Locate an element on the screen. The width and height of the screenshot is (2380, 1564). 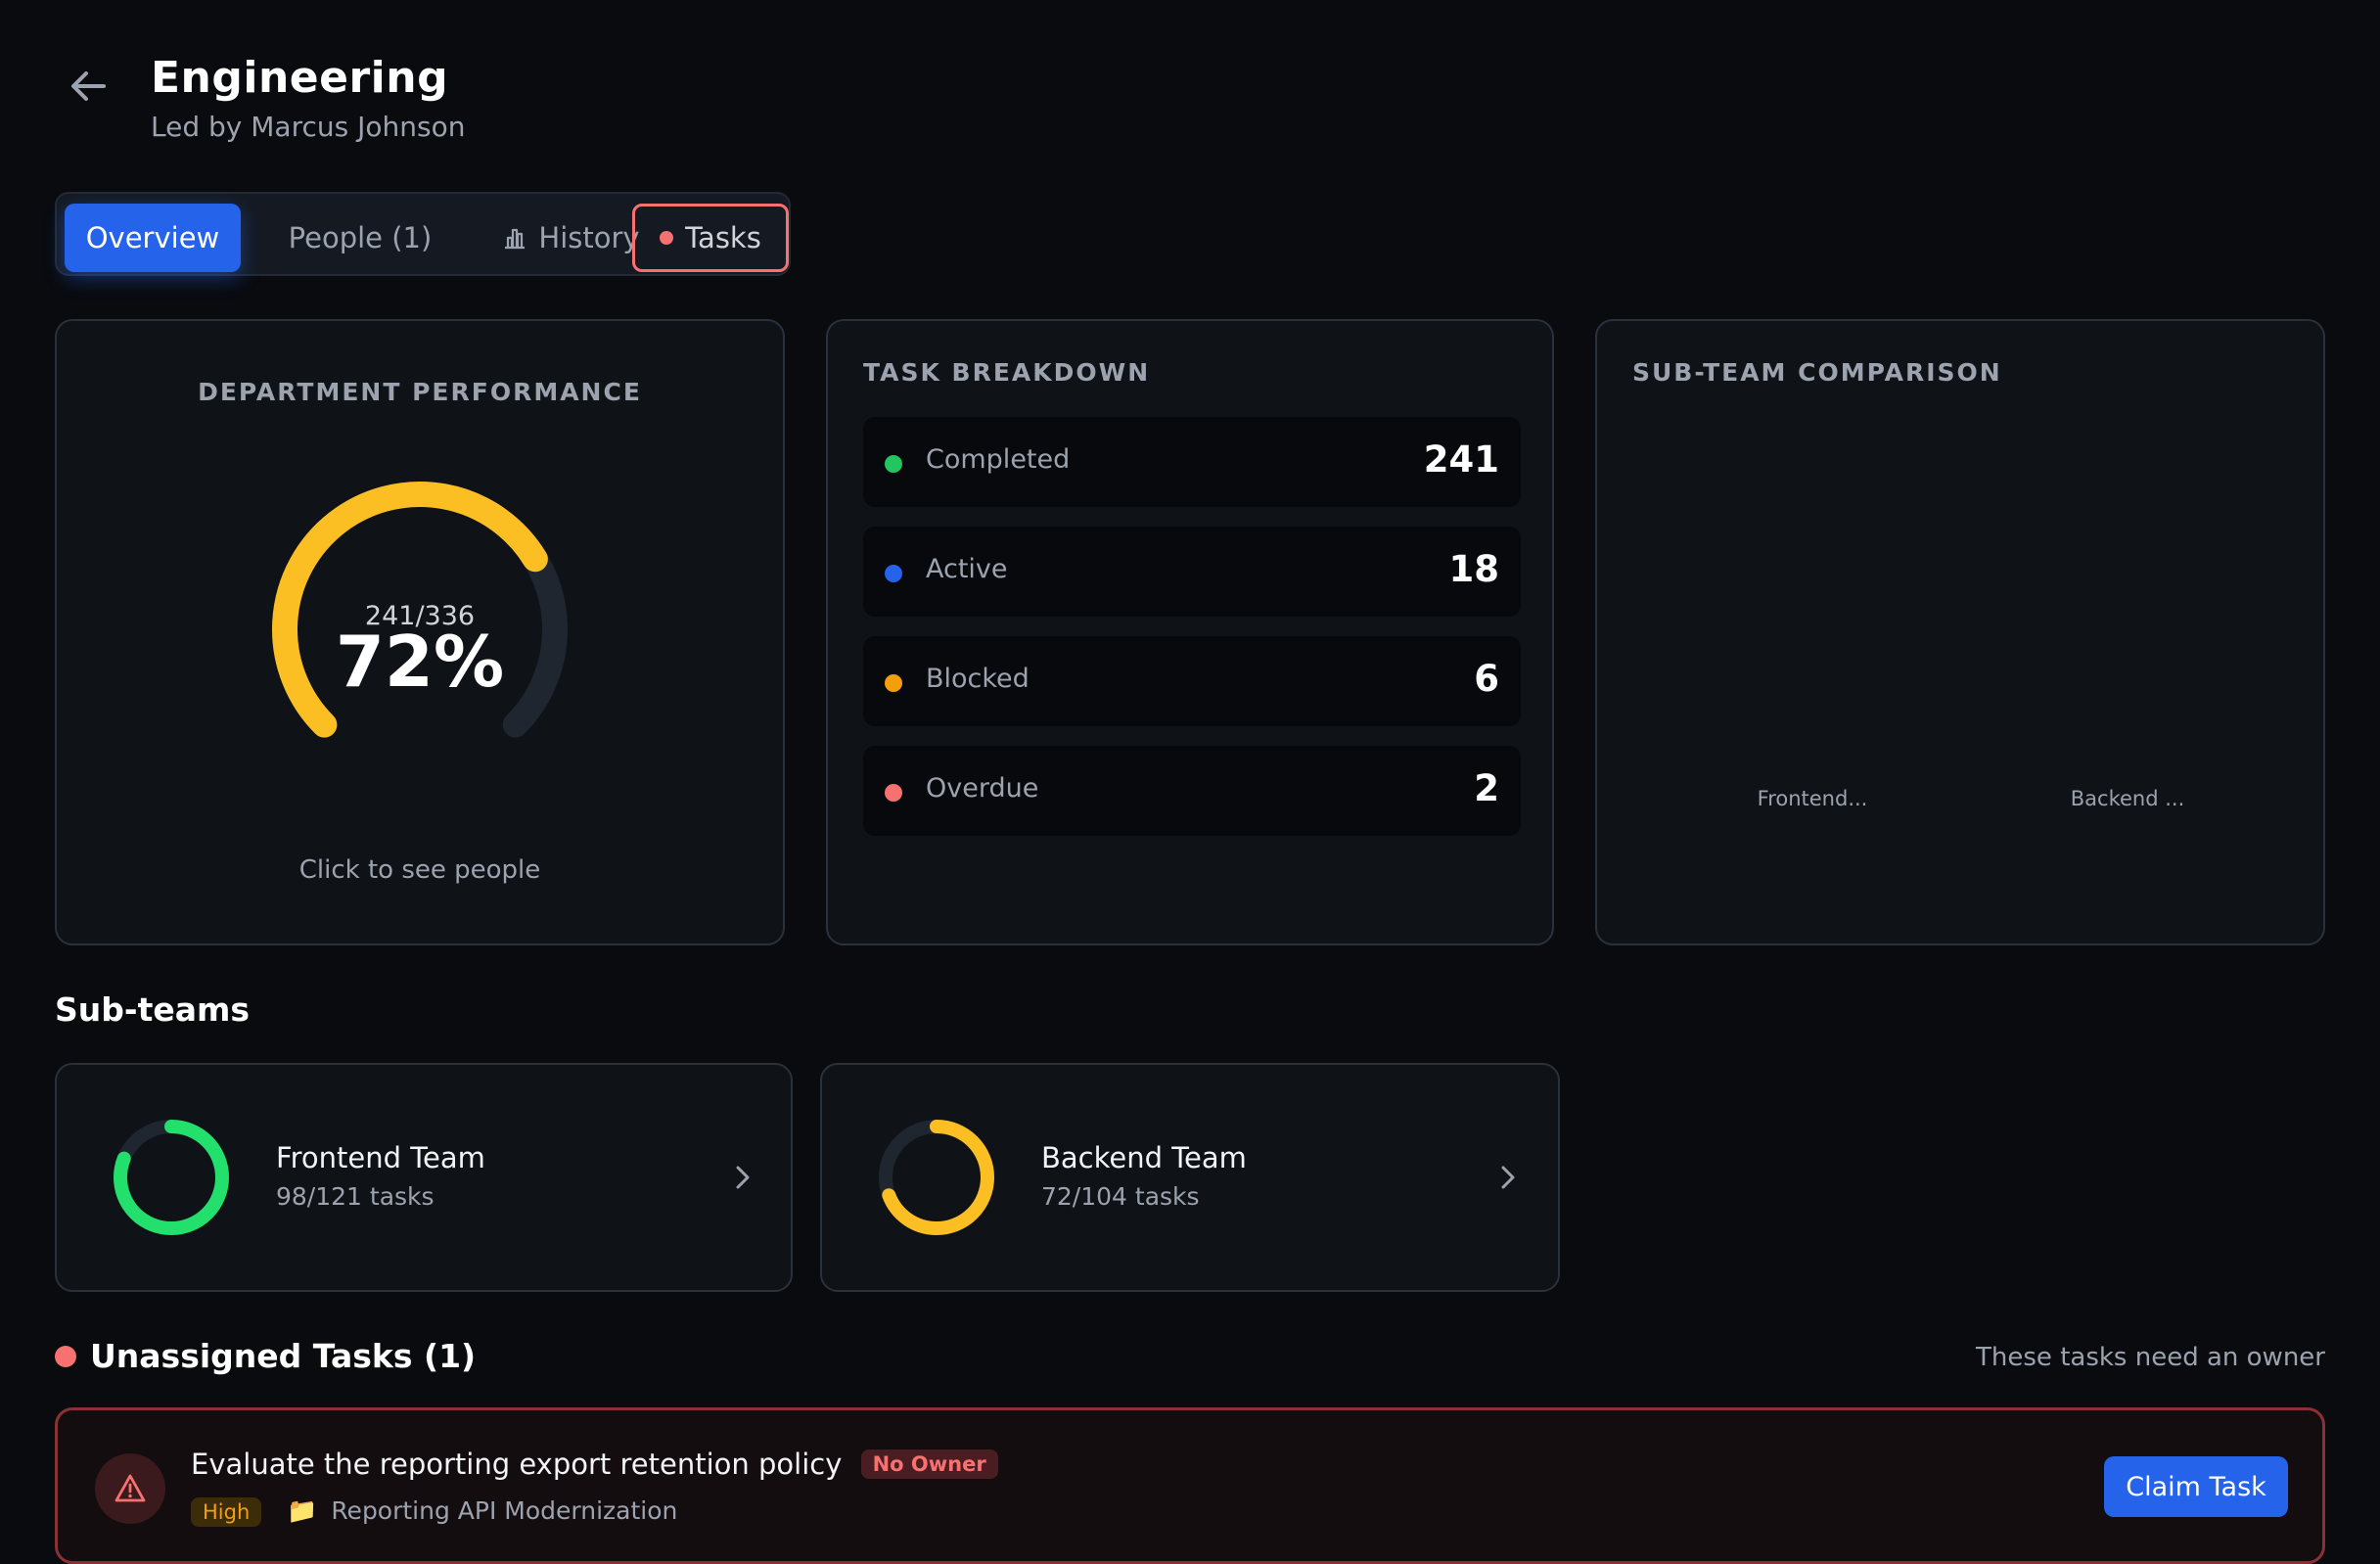
unassigned-note: These tasks need an owner is located at coordinates (2150, 1357).